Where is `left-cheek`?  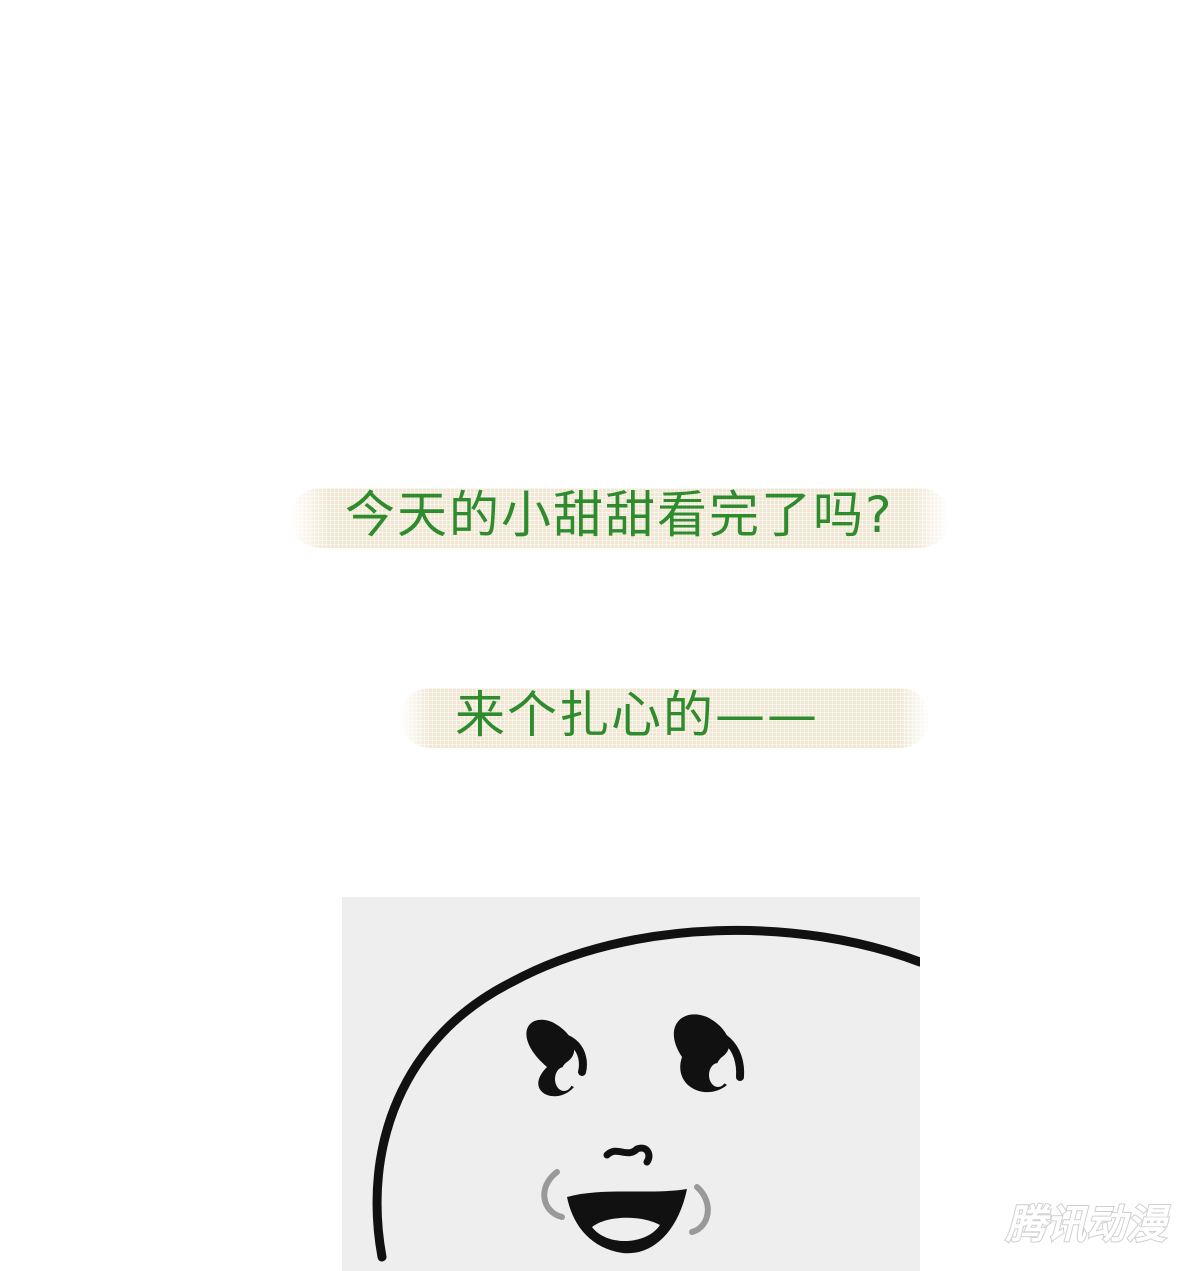
left-cheek is located at coordinates (553, 1194).